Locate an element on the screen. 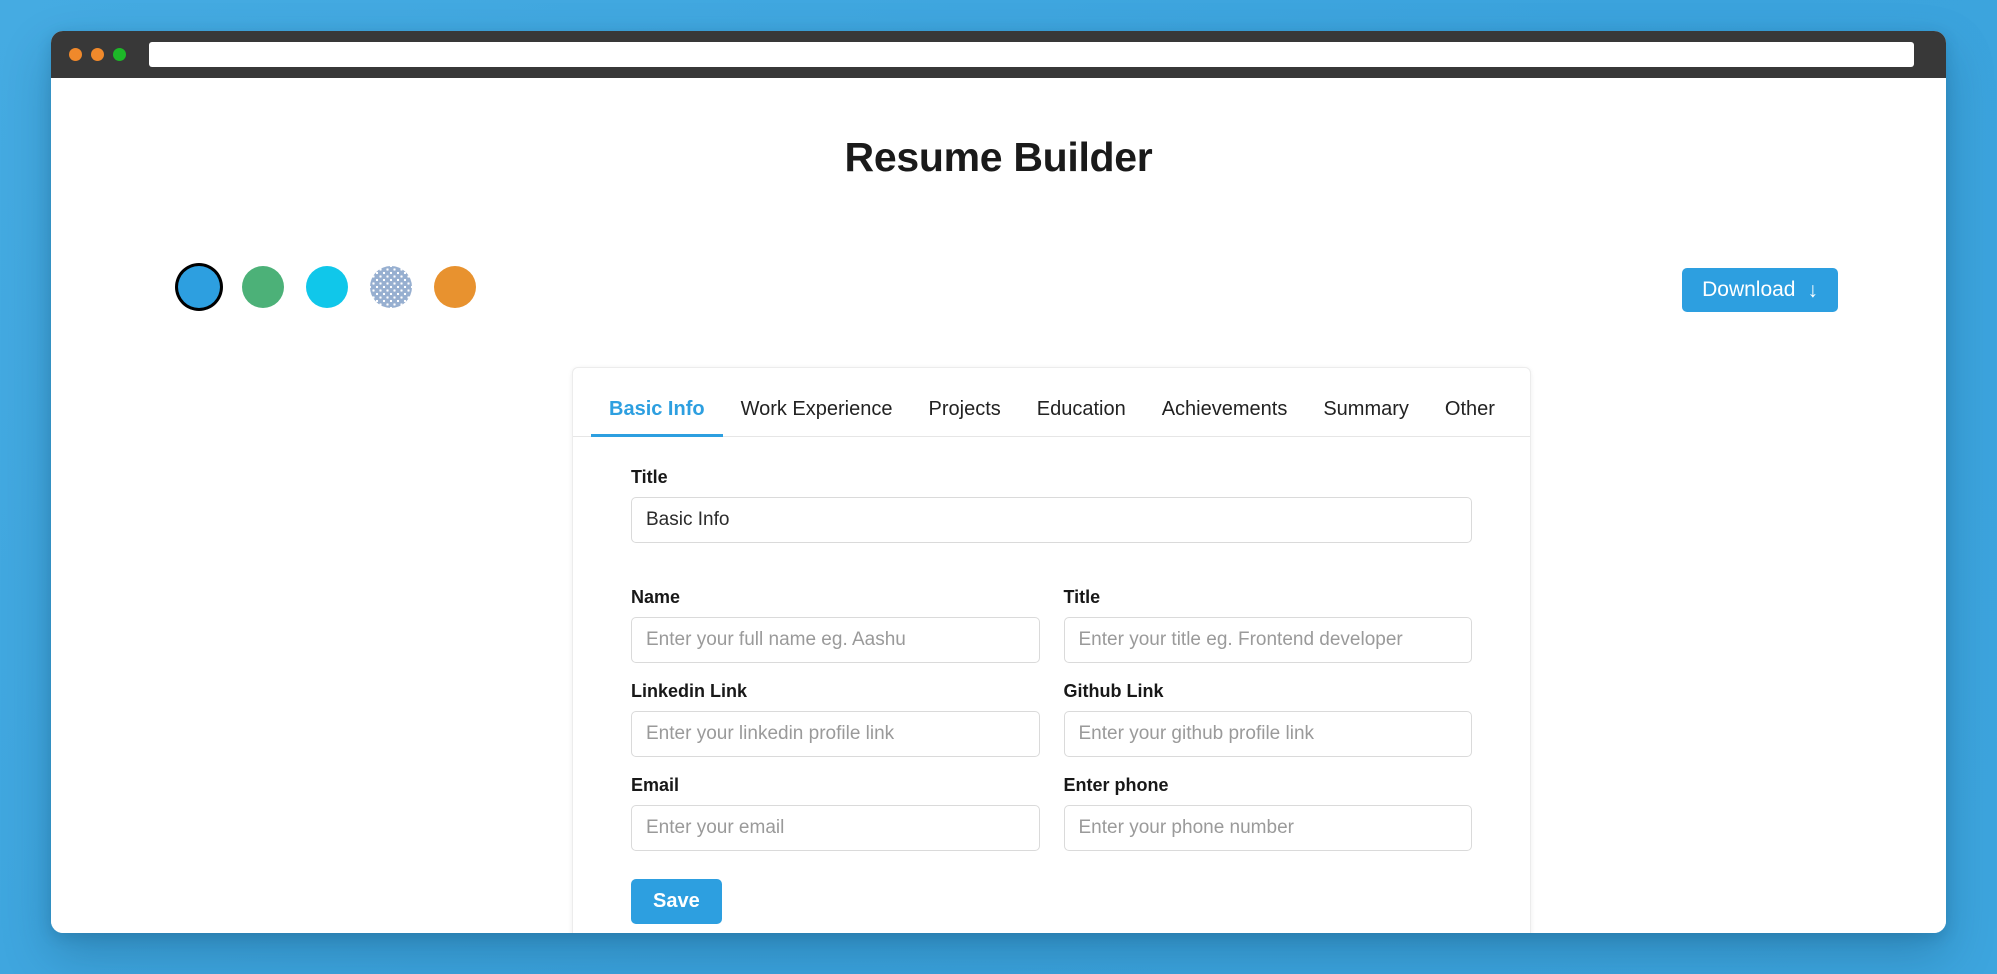 The height and width of the screenshot is (974, 1997). download-button: Download ↓ is located at coordinates (1760, 290).